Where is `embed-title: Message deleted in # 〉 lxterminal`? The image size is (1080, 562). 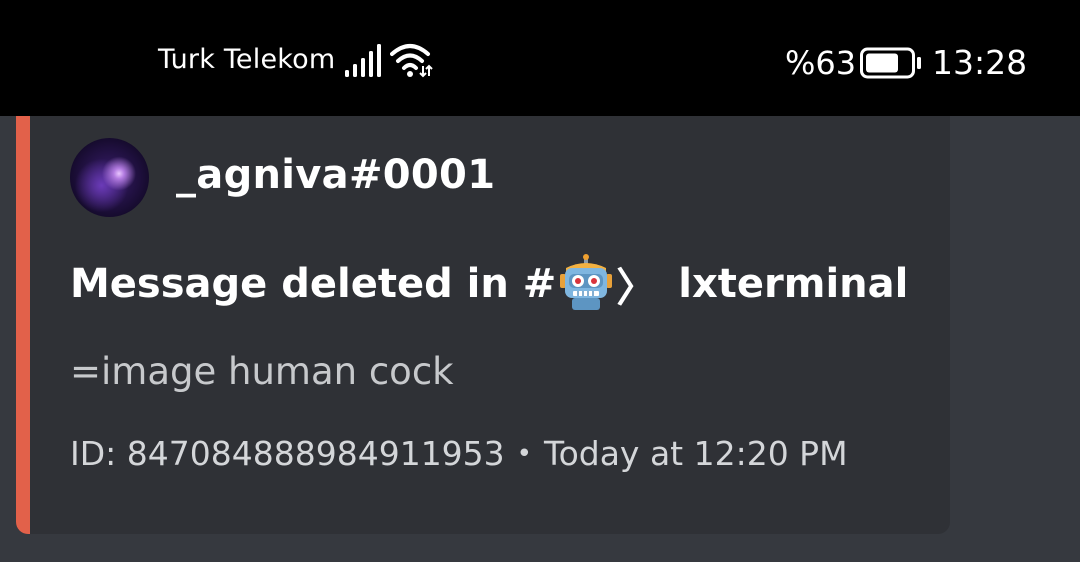
embed-title: Message deleted in # 〉 lxterminal is located at coordinates (489, 284).